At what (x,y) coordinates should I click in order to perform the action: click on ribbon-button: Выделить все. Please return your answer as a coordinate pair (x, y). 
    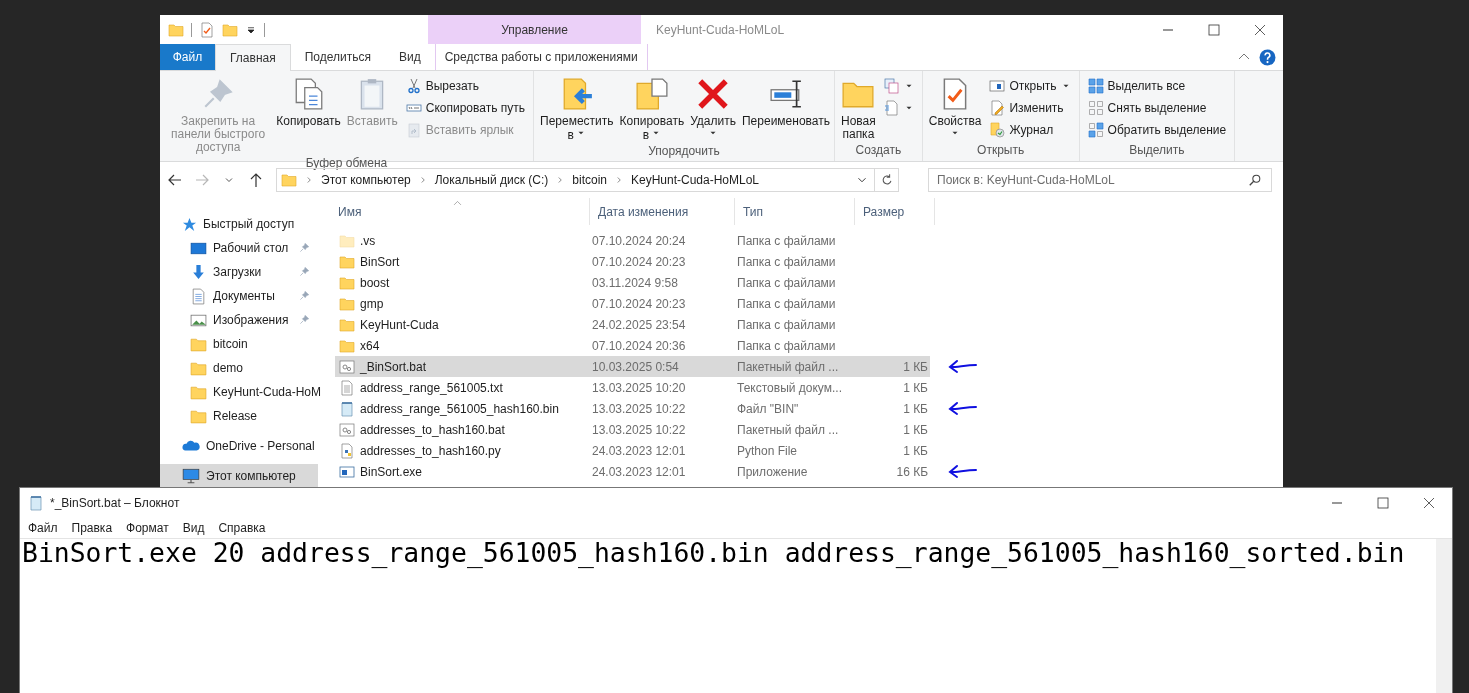
    Looking at the image, I should click on (1157, 86).